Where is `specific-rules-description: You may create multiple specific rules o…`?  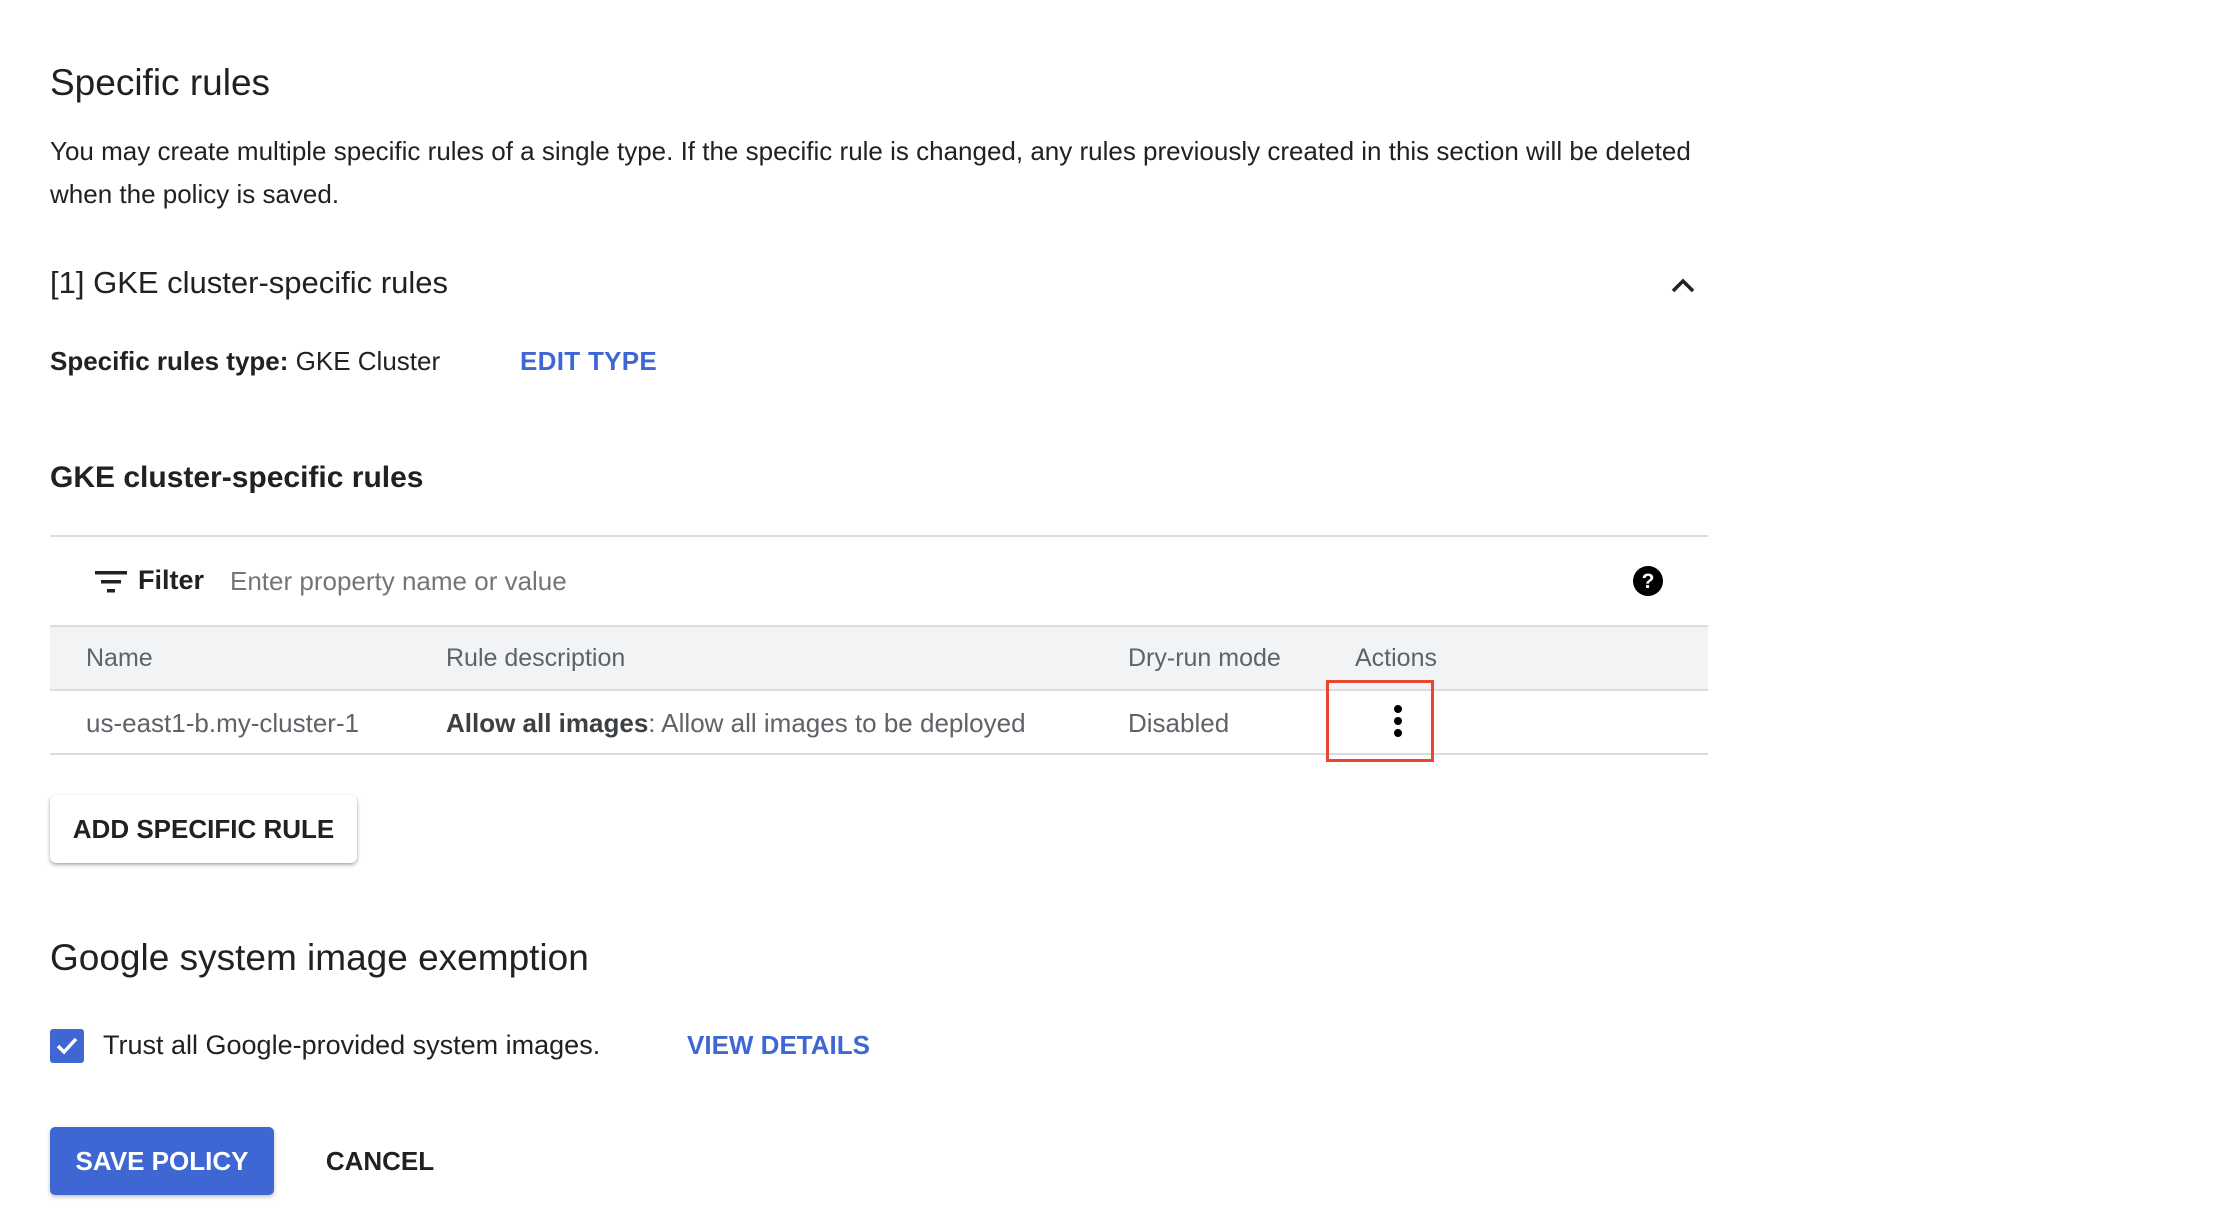
specific-rules-description: You may create multiple specific rules o… is located at coordinates (870, 172).